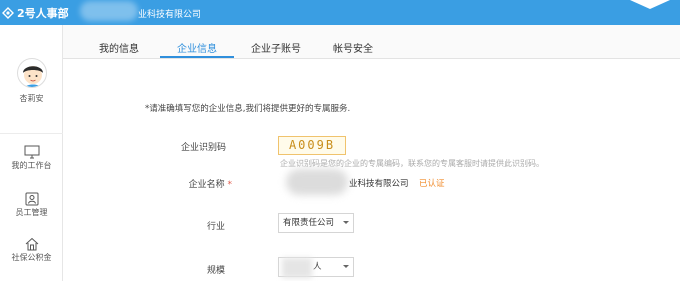 This screenshot has width=680, height=281. I want to click on monitor-icon, so click(31, 152).